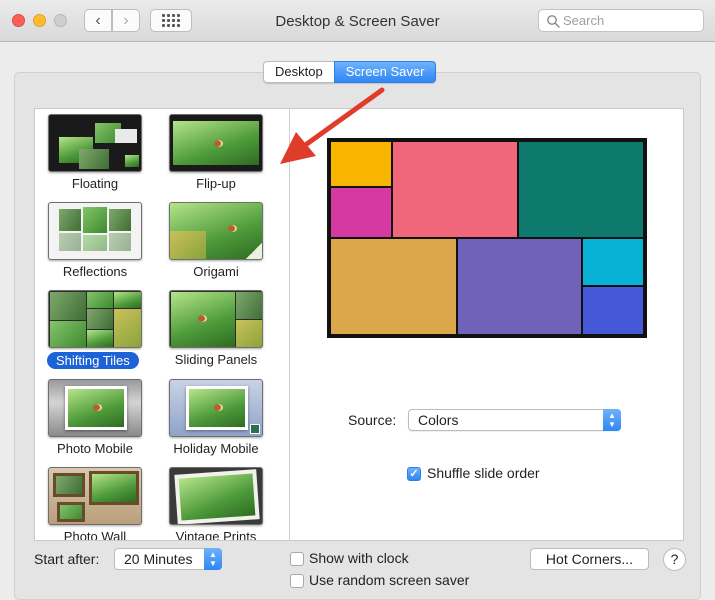  What do you see at coordinates (95, 183) in the screenshot?
I see `screen-saver-label: Floating` at bounding box center [95, 183].